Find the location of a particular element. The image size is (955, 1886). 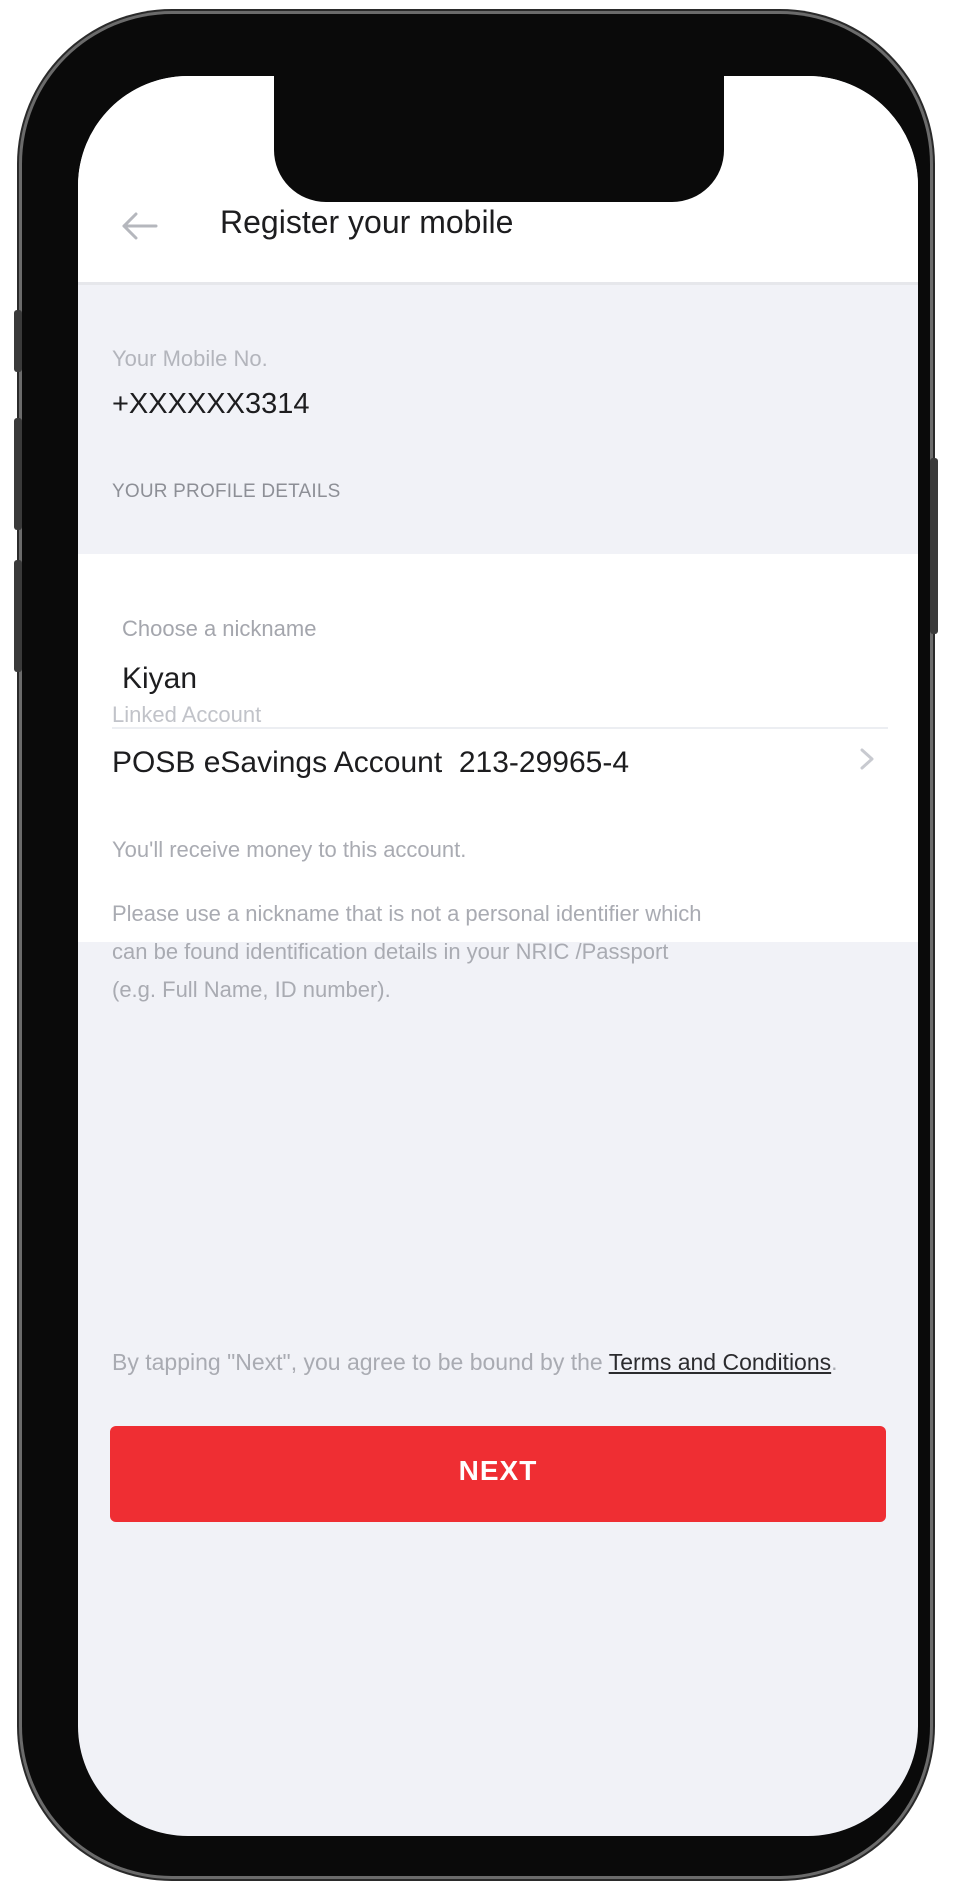

terms-suffix: . is located at coordinates (834, 1362).